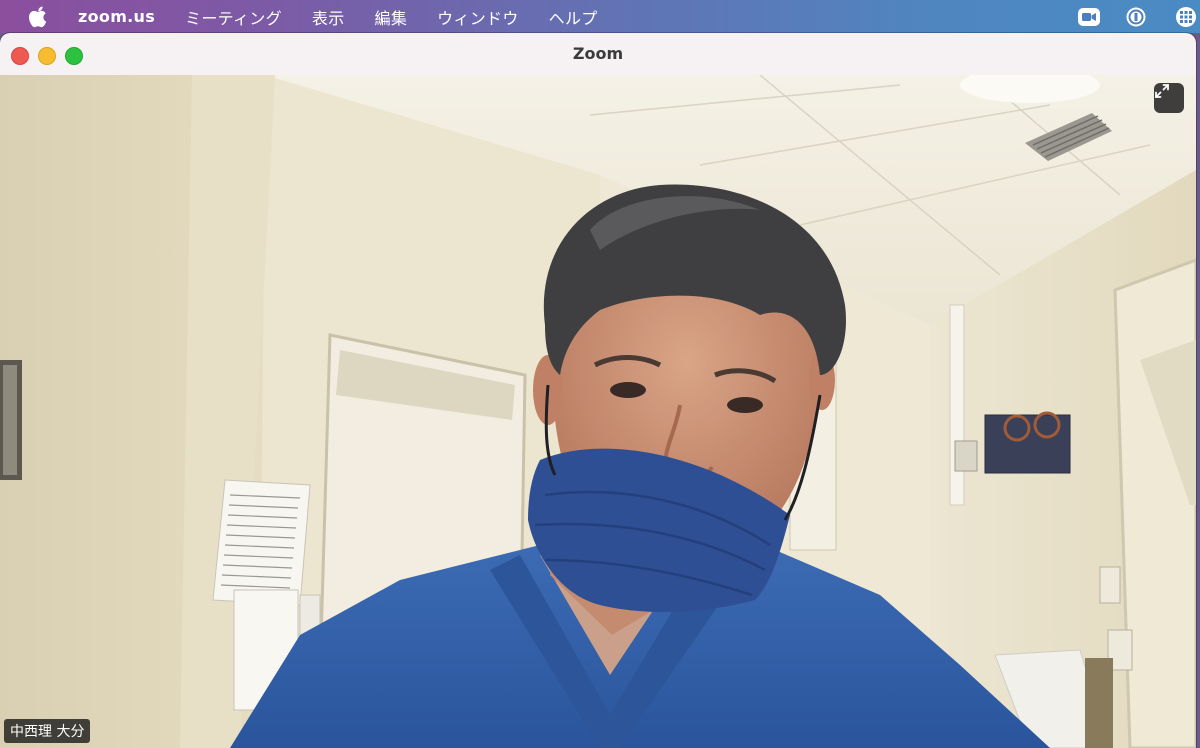 This screenshot has height=748, width=1200. What do you see at coordinates (573, 17) in the screenshot?
I see `menu-help: ヘルプ` at bounding box center [573, 17].